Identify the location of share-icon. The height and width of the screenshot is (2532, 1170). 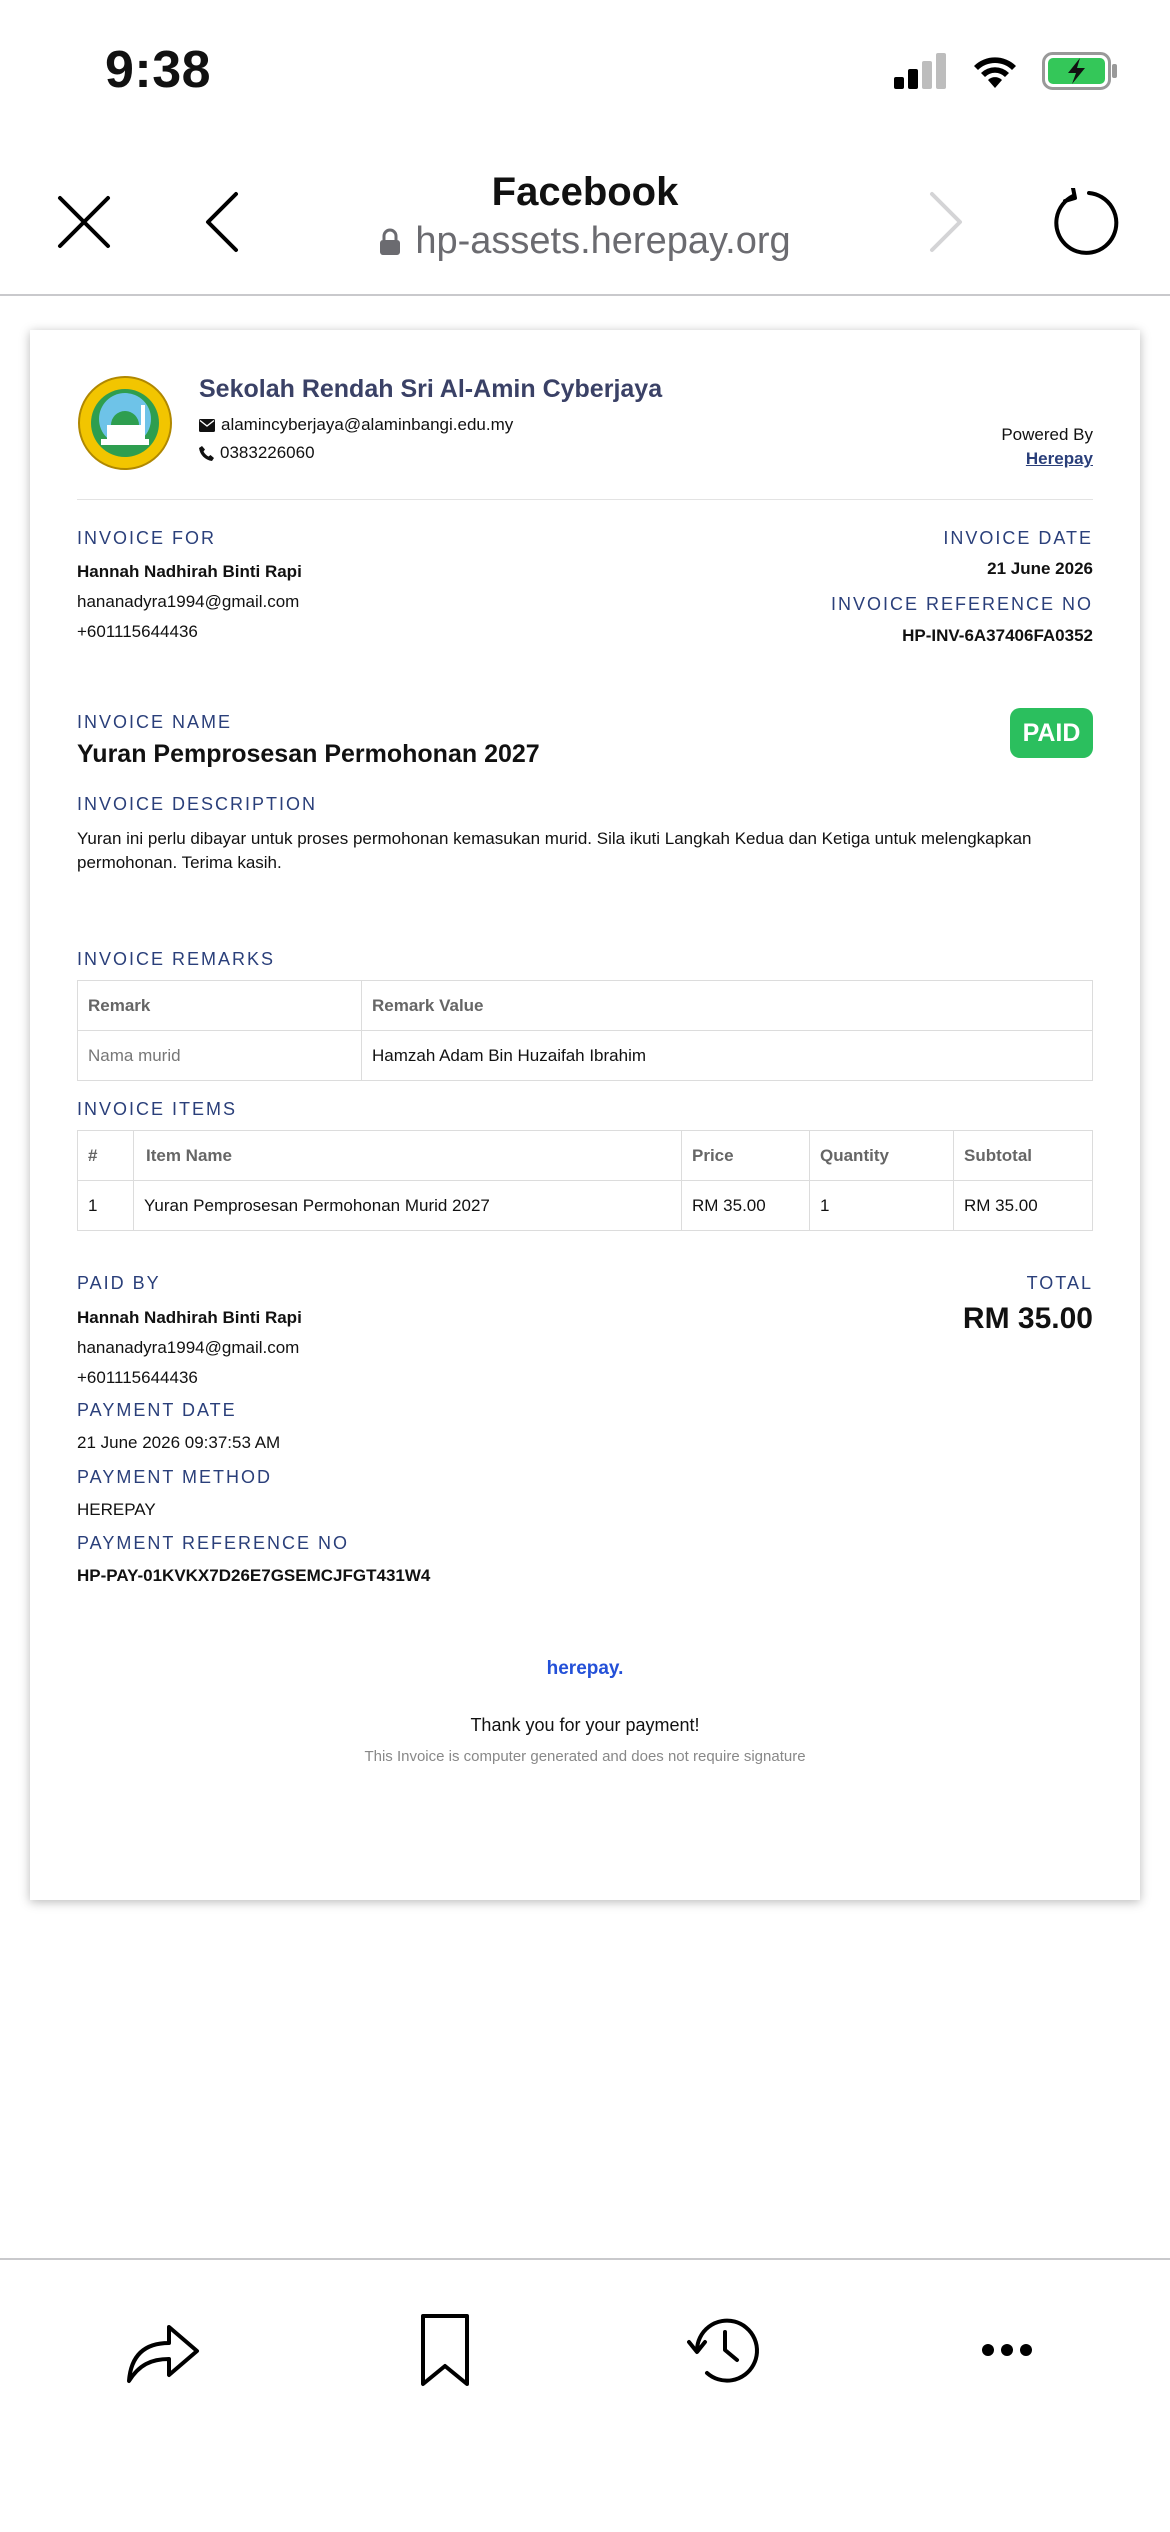
(163, 2354).